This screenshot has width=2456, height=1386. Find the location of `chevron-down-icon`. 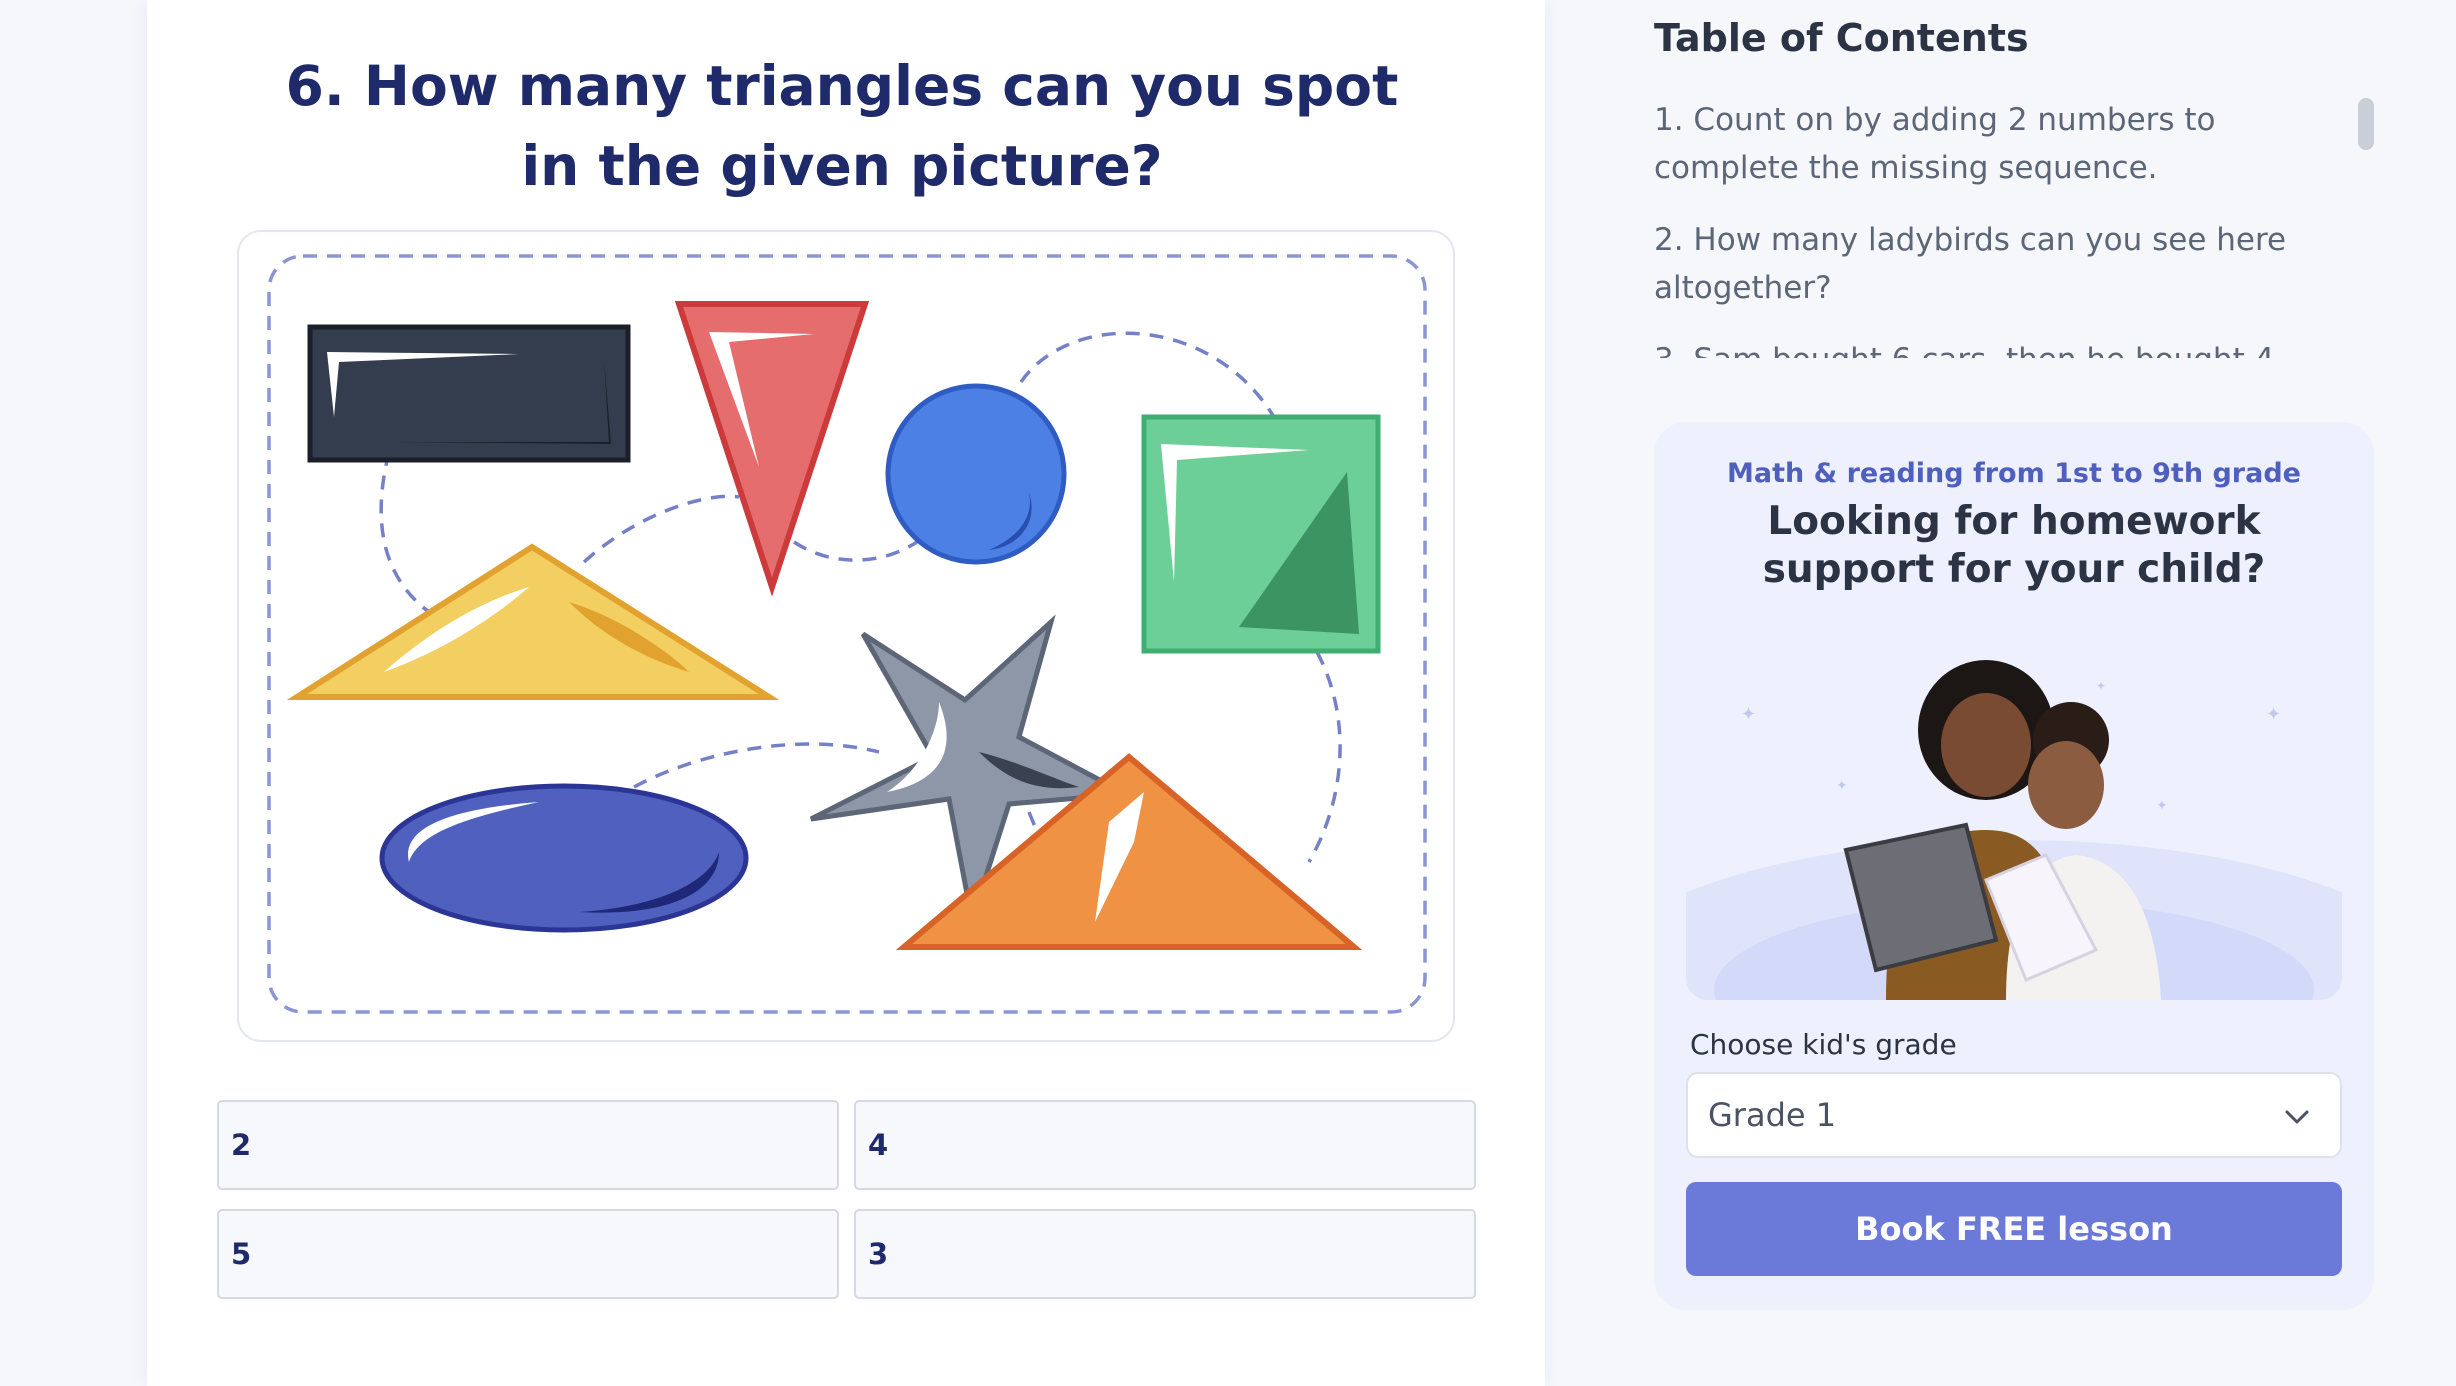

chevron-down-icon is located at coordinates (2297, 1119).